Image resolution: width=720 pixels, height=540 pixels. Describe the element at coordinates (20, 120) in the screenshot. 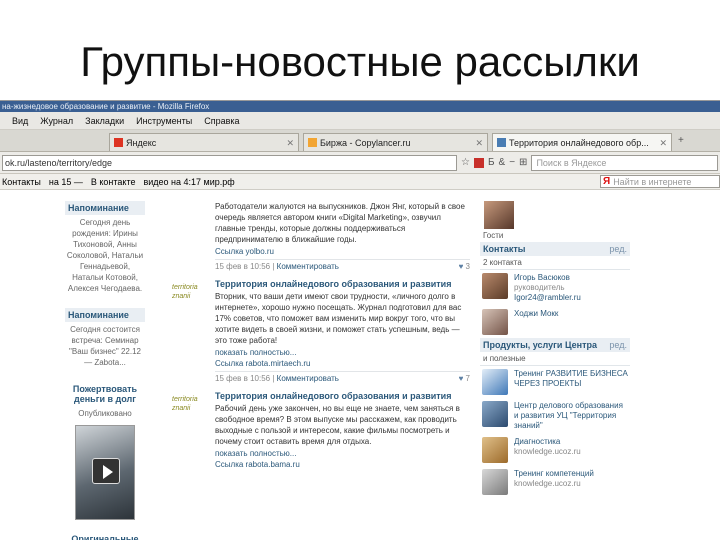

I see `menu-item-view: Вид` at that location.